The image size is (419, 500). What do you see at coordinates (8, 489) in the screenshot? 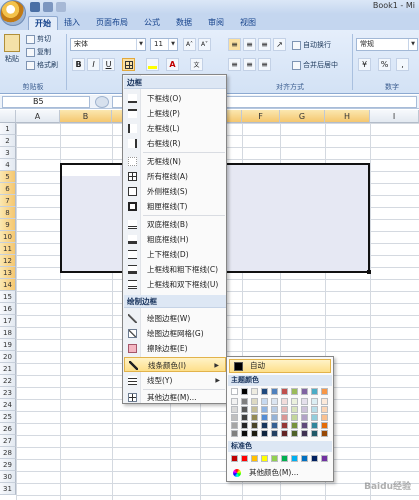
I see `row-header: 31` at bounding box center [8, 489].